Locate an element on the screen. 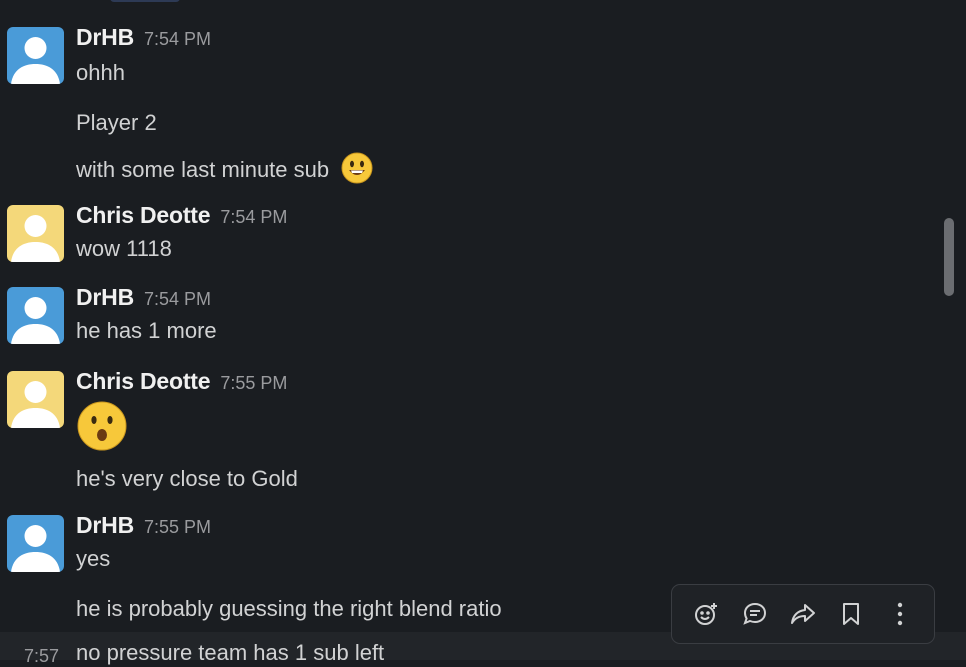  message-header: Chris Deotte 7:54 PM is located at coordinates (181, 215).